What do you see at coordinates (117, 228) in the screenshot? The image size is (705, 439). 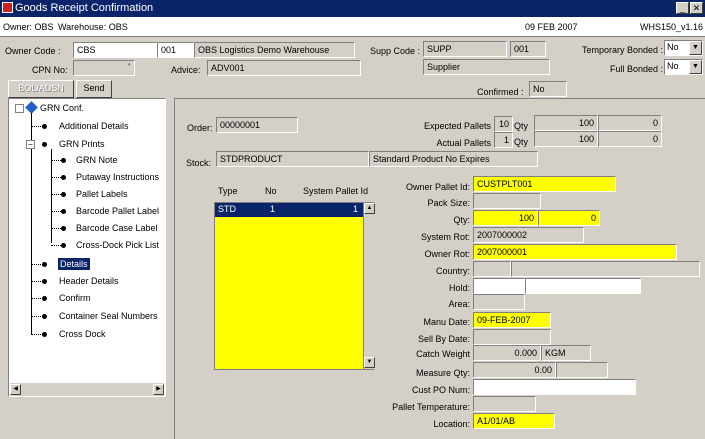 I see `tree-item-barcode-case-label: Barcode Case Label` at bounding box center [117, 228].